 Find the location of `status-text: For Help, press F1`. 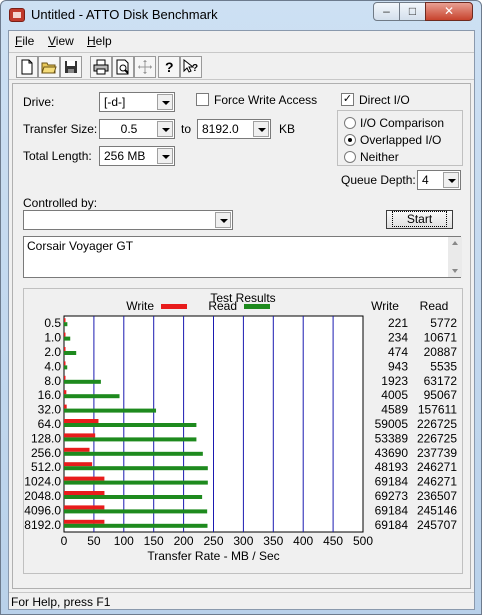

status-text: For Help, press F1 is located at coordinates (61, 602).